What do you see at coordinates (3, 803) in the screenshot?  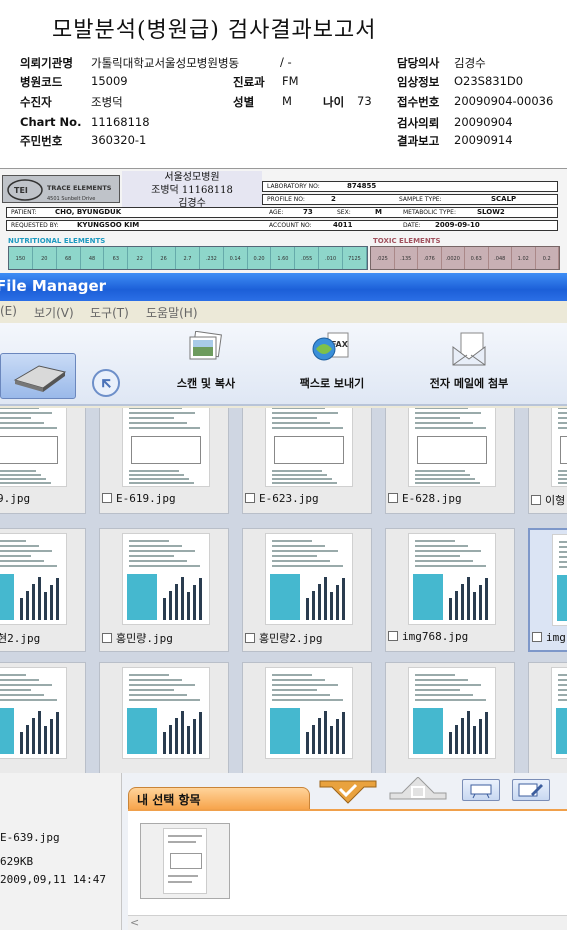 I see `info-marker` at bounding box center [3, 803].